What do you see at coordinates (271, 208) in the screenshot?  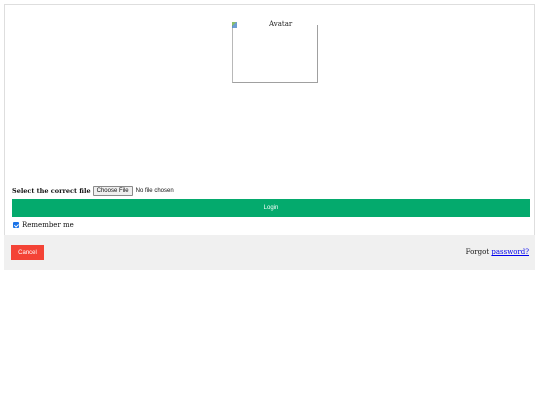 I see `login-button: Login` at bounding box center [271, 208].